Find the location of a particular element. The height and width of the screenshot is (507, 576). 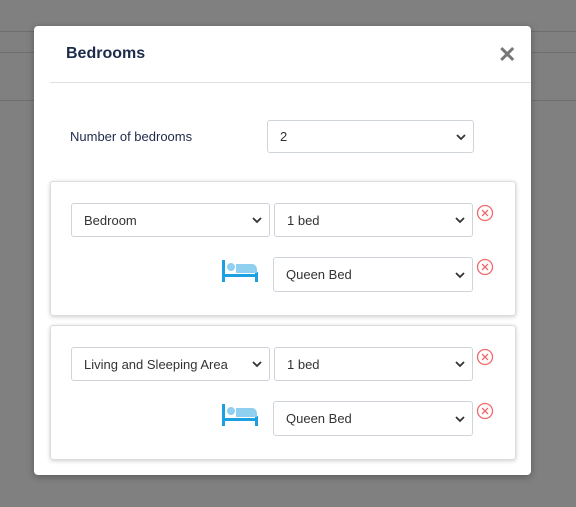

room-type-select: Bedroom is located at coordinates (170, 220).